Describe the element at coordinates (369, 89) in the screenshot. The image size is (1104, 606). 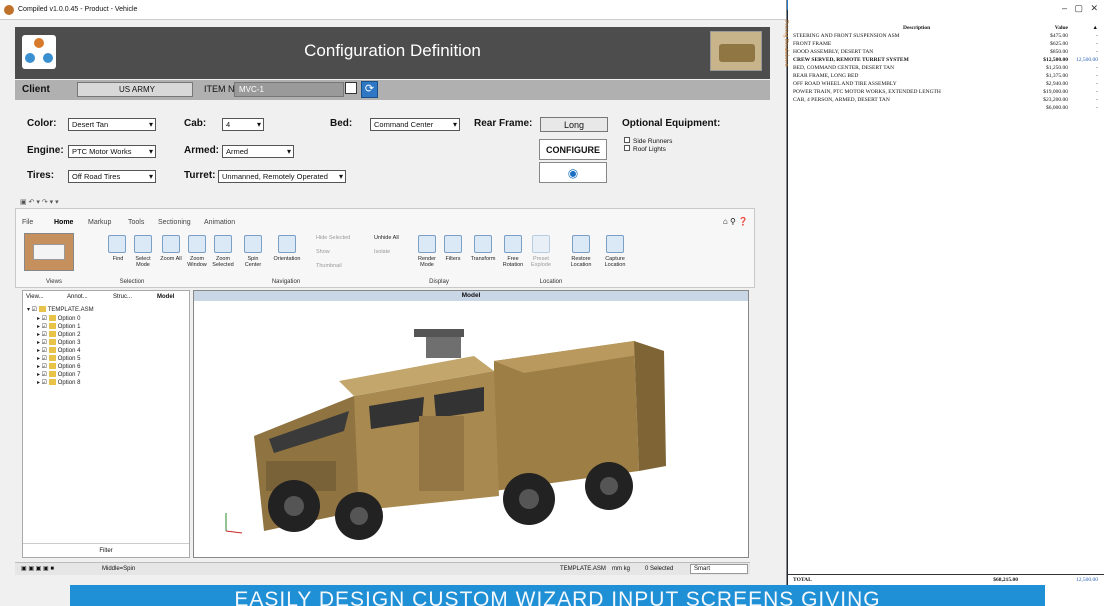
I see `refresh-icon: ⟳` at that location.